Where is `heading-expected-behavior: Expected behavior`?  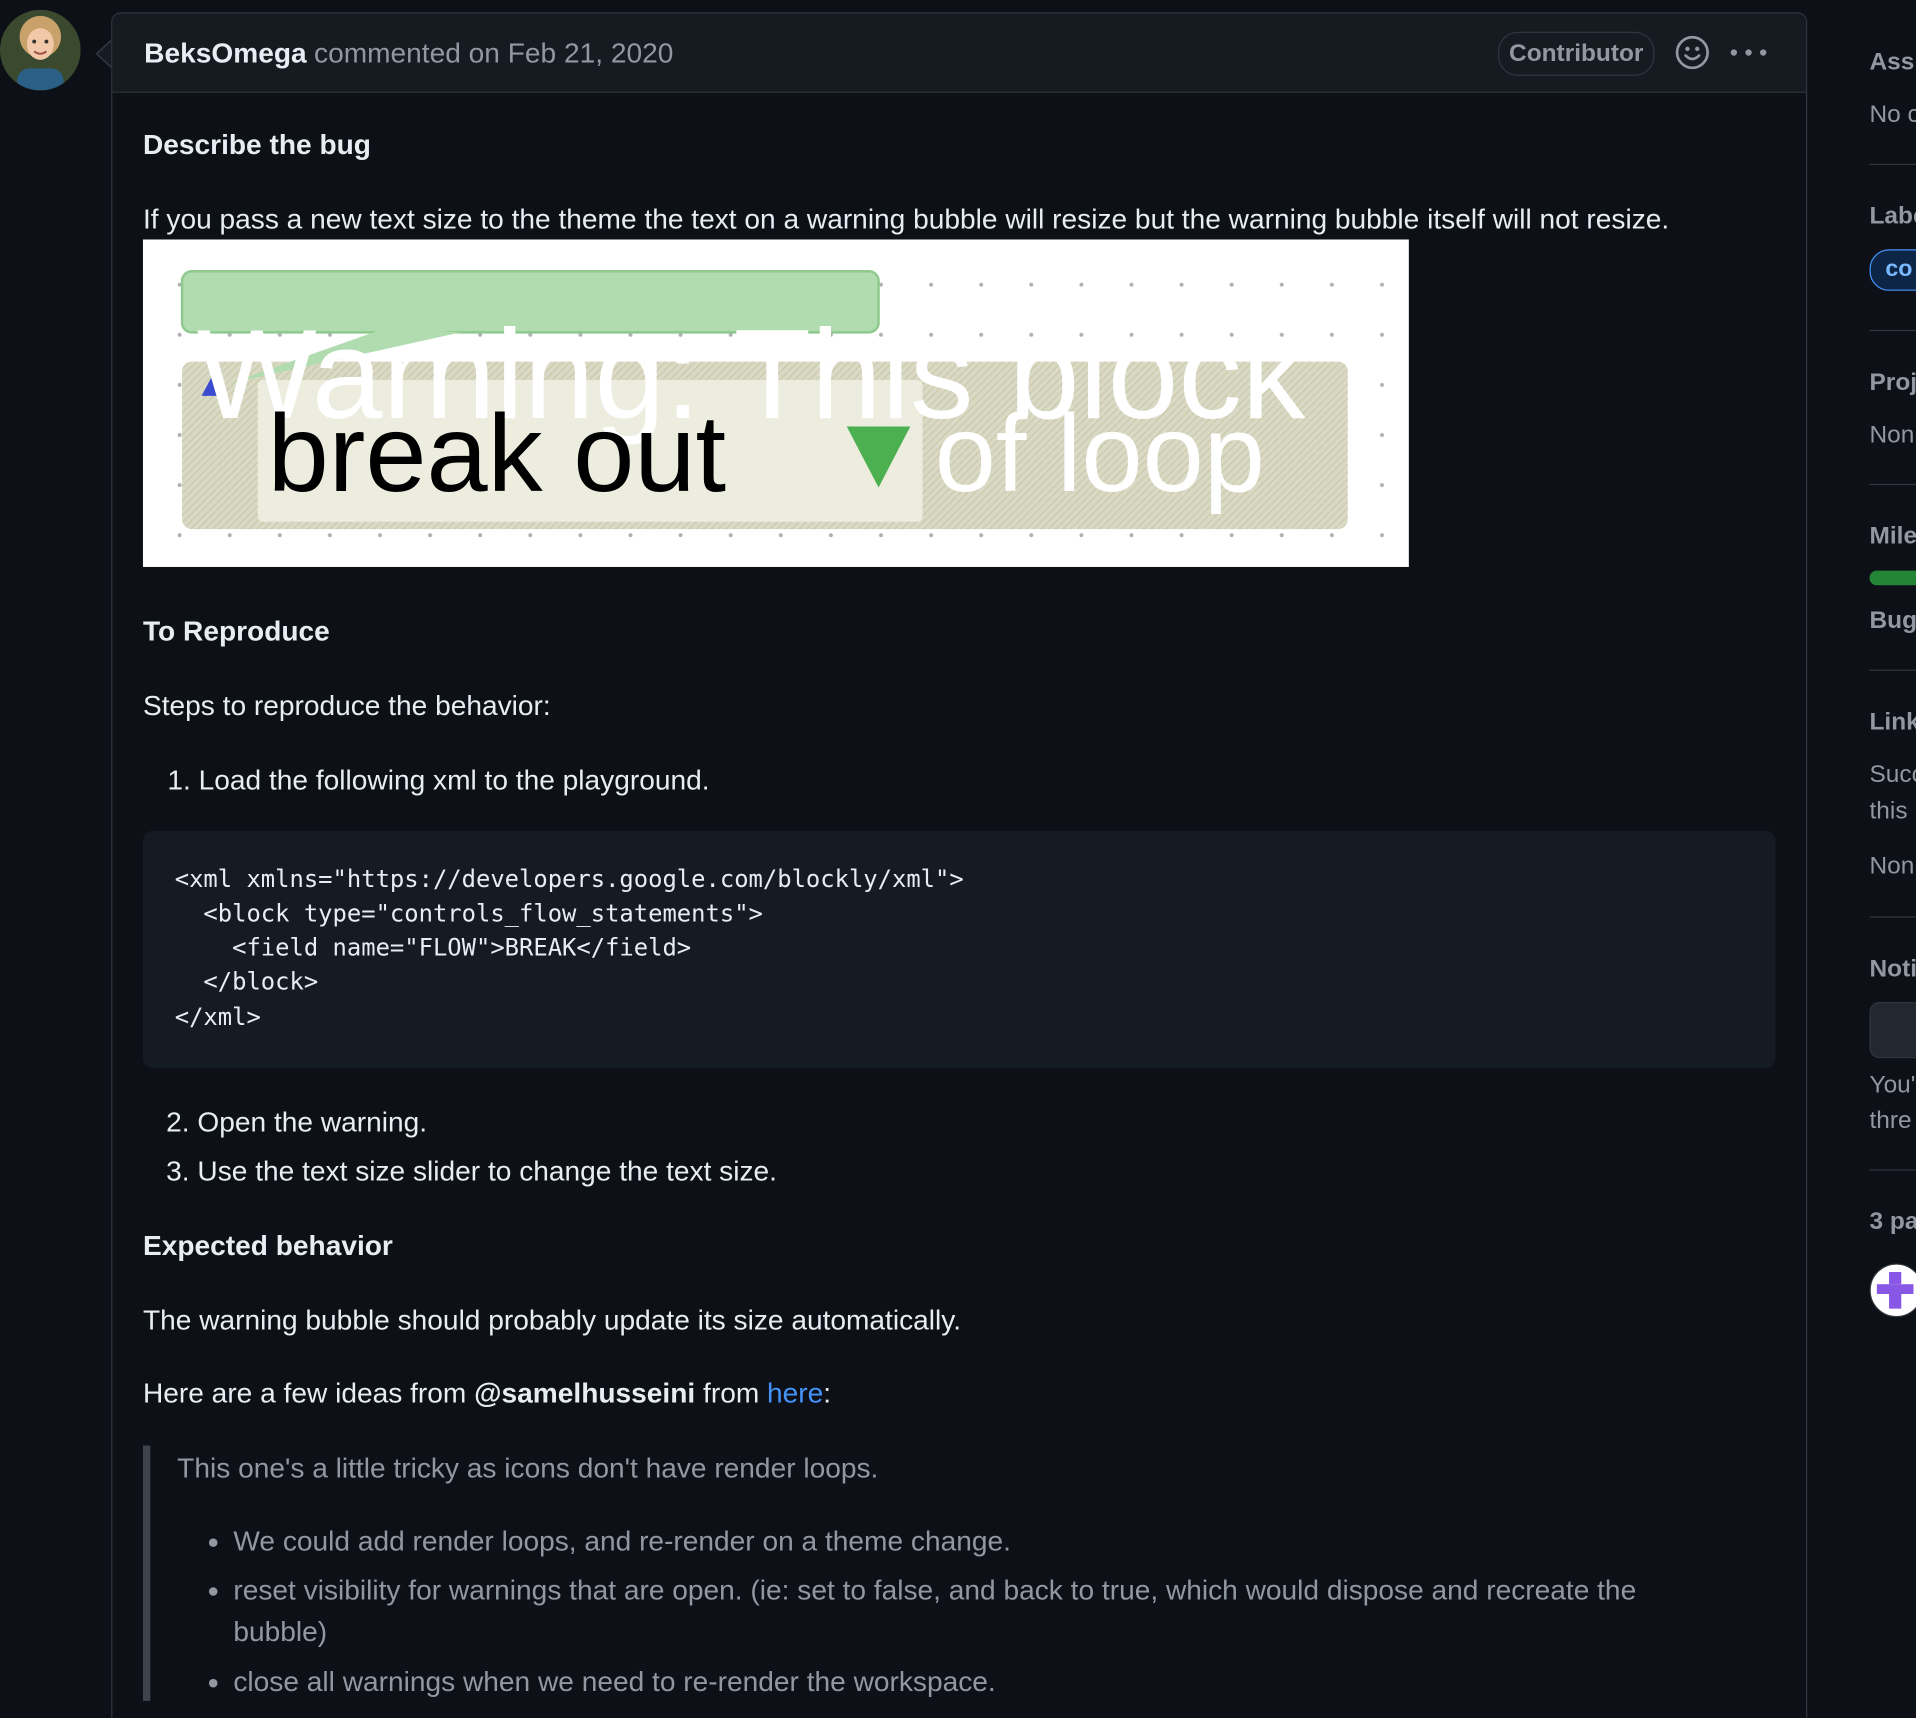
heading-expected-behavior: Expected behavior is located at coordinates (267, 1245).